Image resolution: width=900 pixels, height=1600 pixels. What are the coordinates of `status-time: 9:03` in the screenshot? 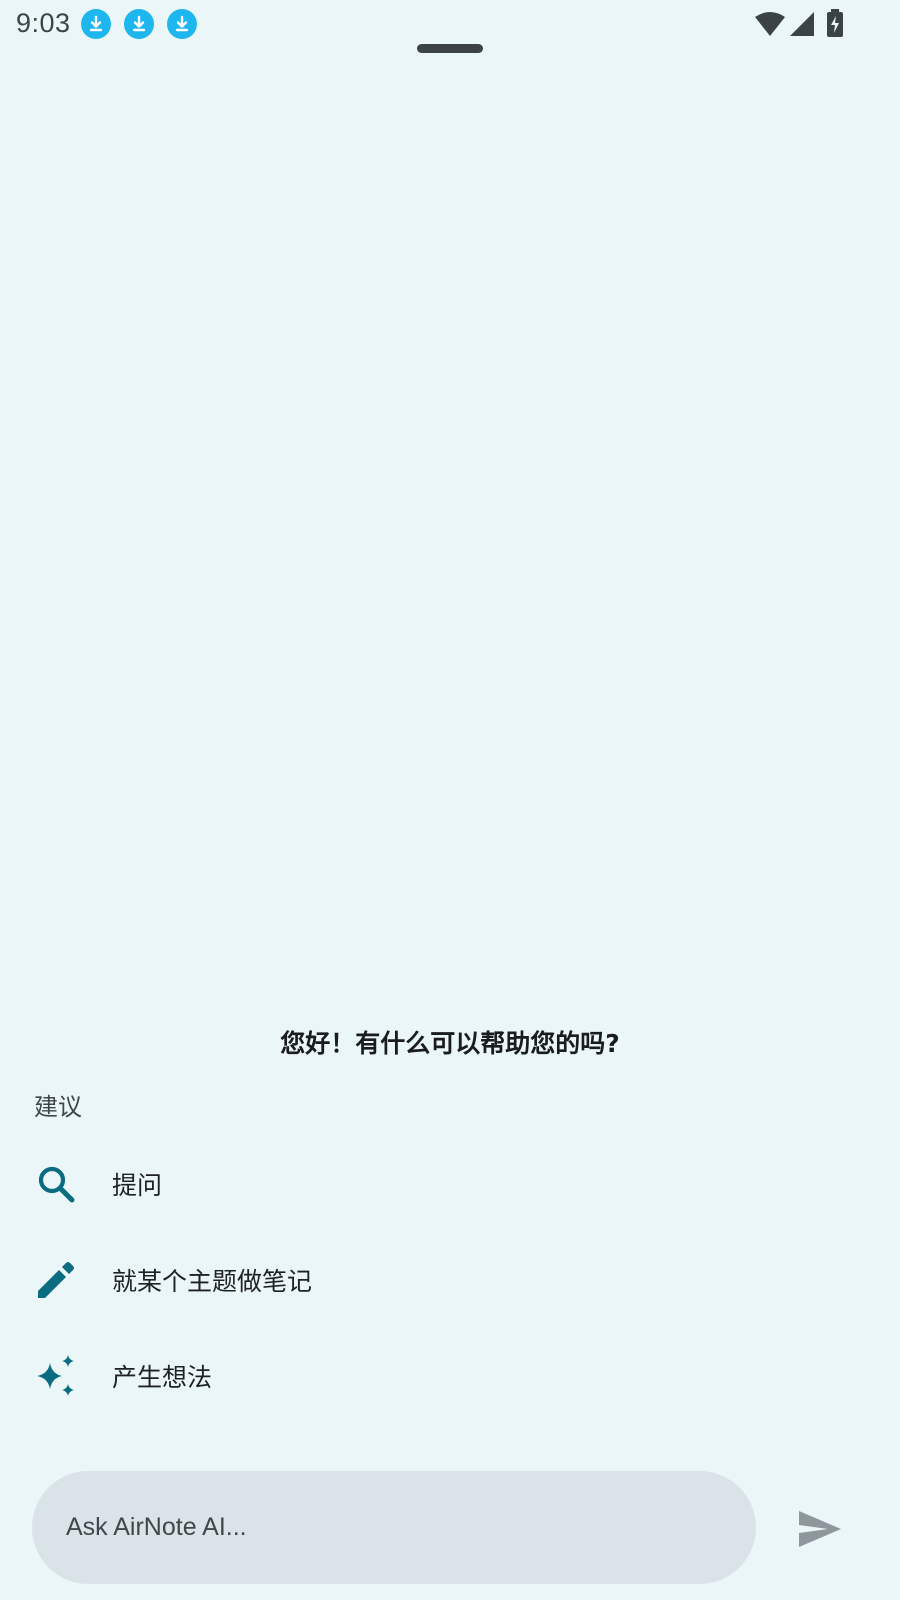 It's located at (43, 23).